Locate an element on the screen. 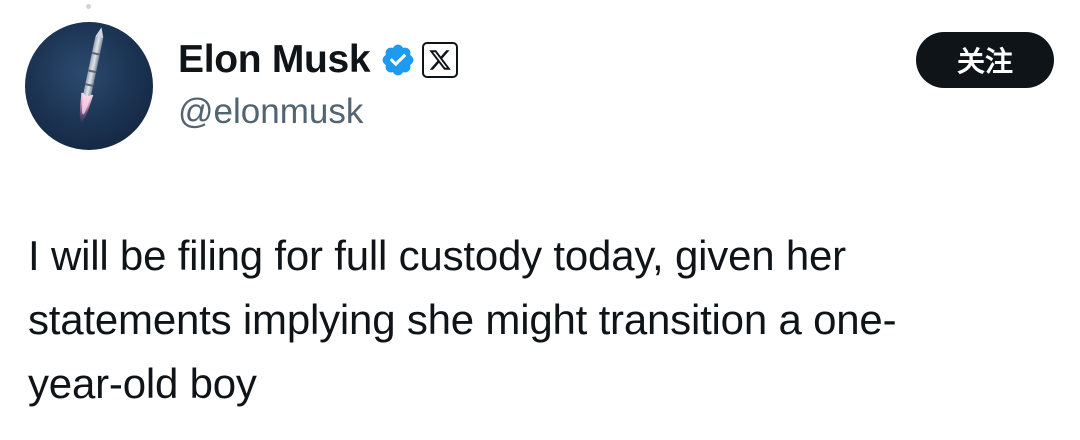  tweet-text-line: year-old boy is located at coordinates (142, 383).